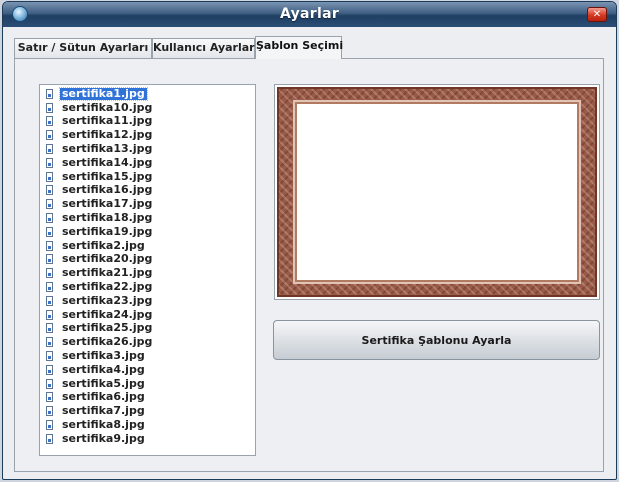  I want to click on title-bar: Ayarlar ✕, so click(309, 14).